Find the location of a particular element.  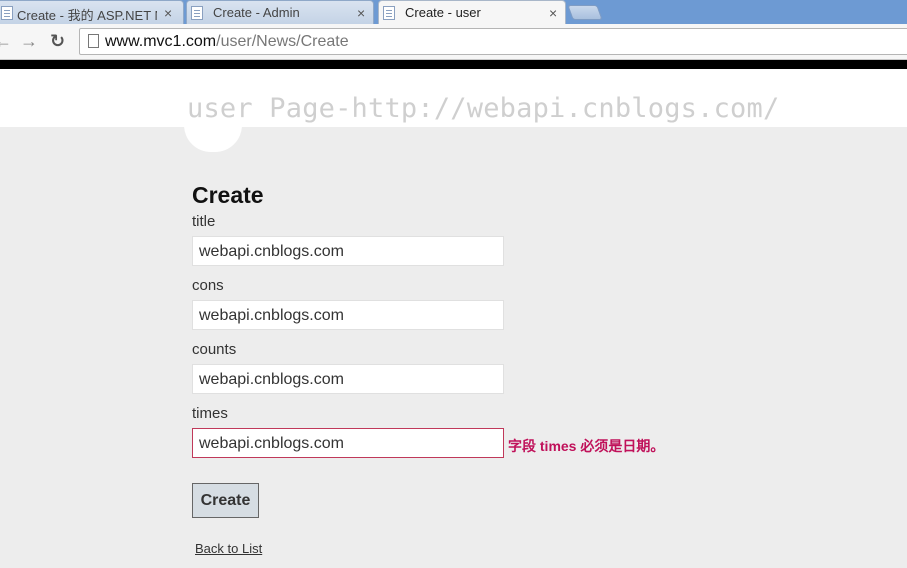

counts-label: counts is located at coordinates (214, 349).